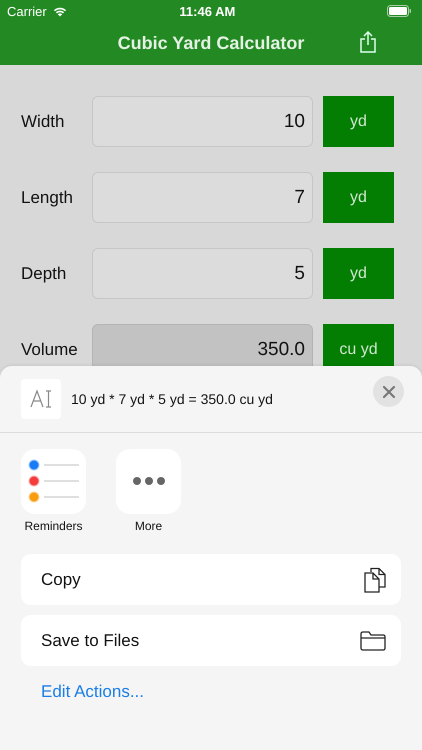 The width and height of the screenshot is (422, 750). I want to click on carrier-label: Carrier, so click(27, 11).